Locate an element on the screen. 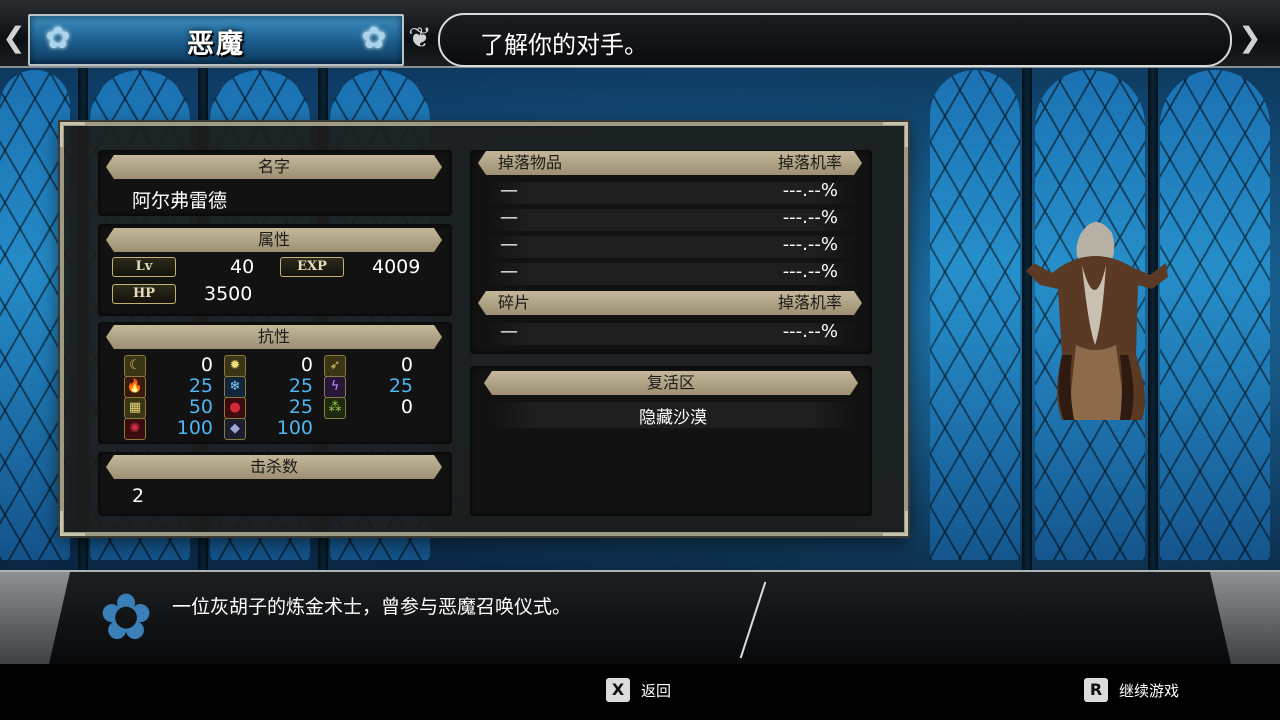 This screenshot has height=720, width=1280. scroll-ornament-icon: ❦ is located at coordinates (420, 37).